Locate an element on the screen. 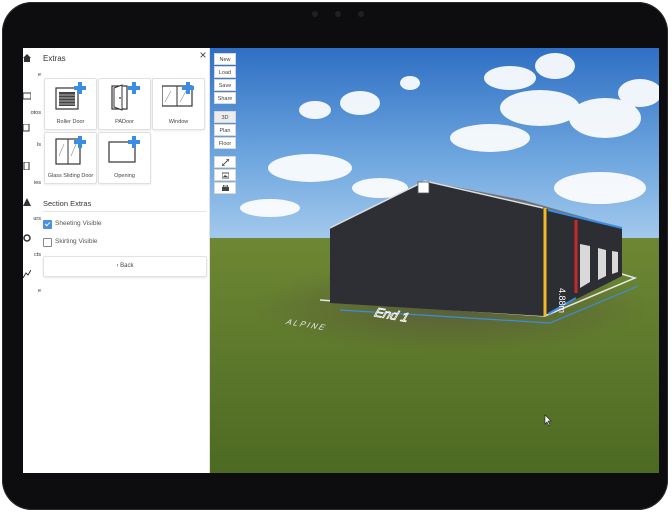  colours-icon is located at coordinates (27, 202).